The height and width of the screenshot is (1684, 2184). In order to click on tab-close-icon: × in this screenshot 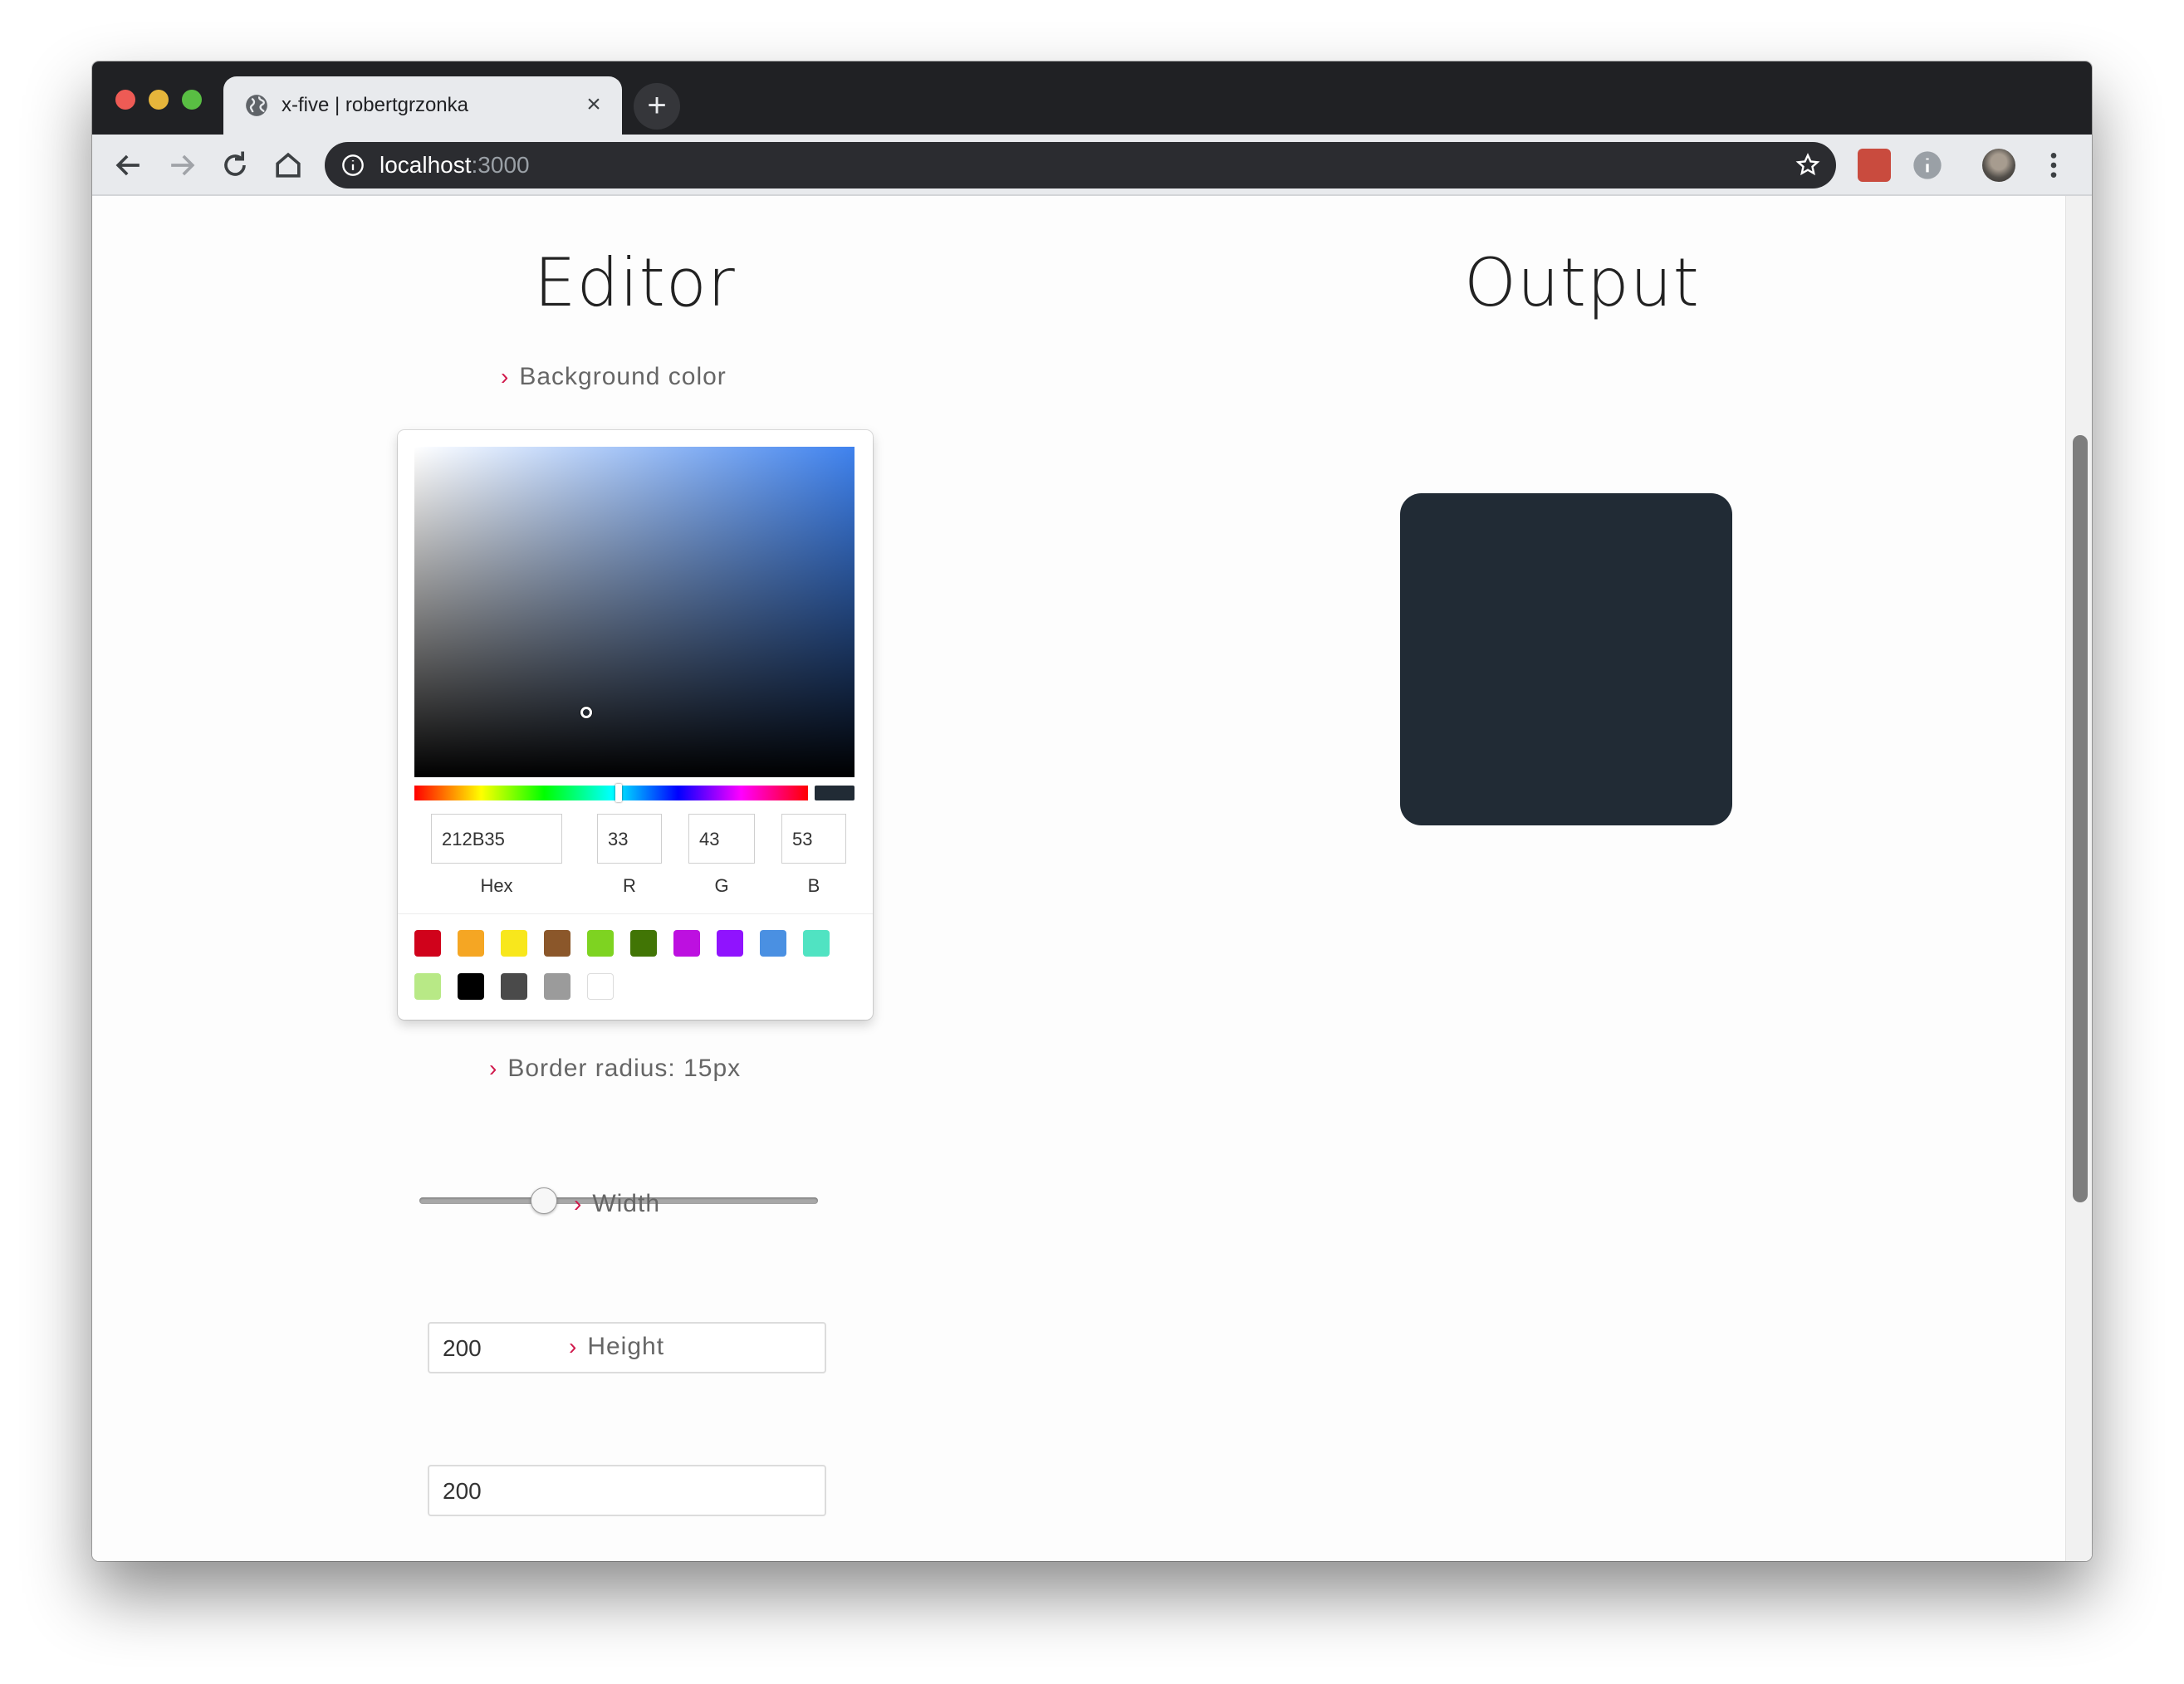, I will do `click(593, 104)`.